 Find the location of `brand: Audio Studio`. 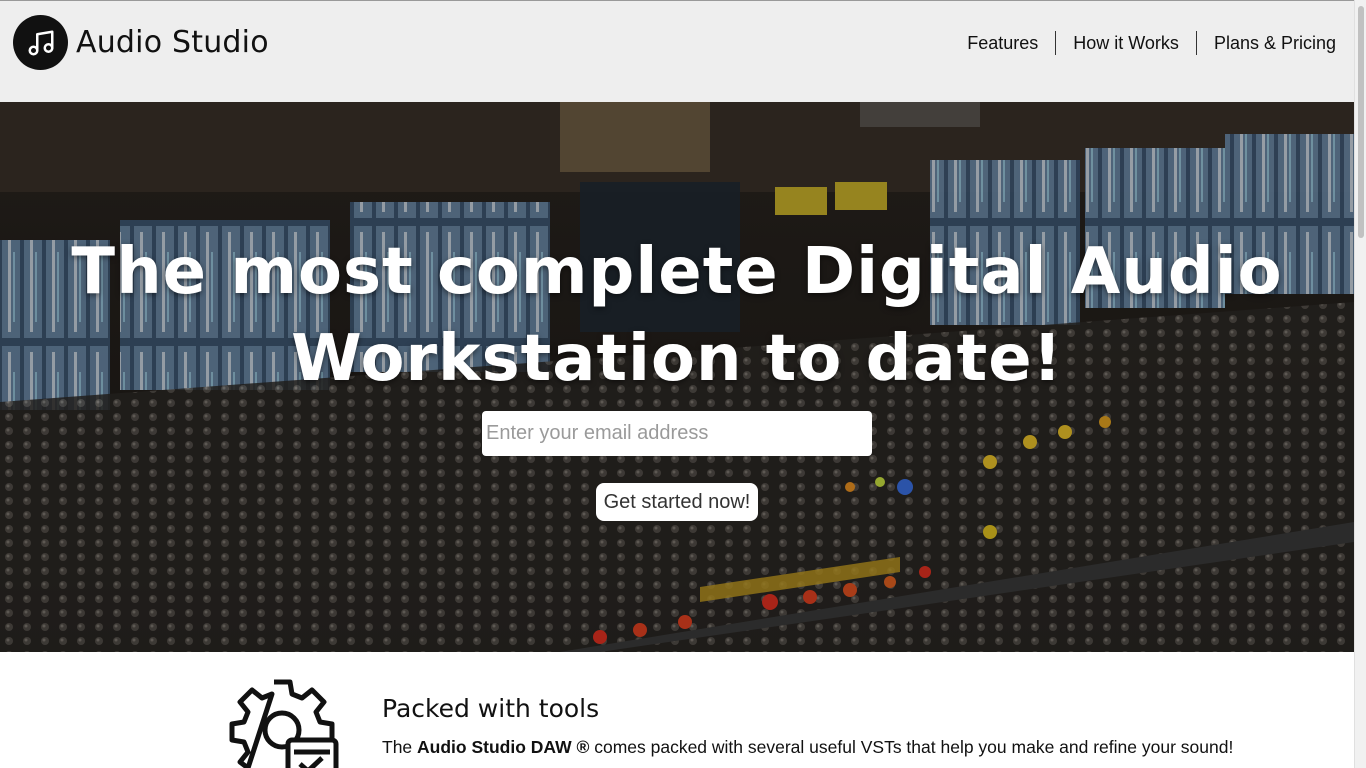

brand: Audio Studio is located at coordinates (141, 42).